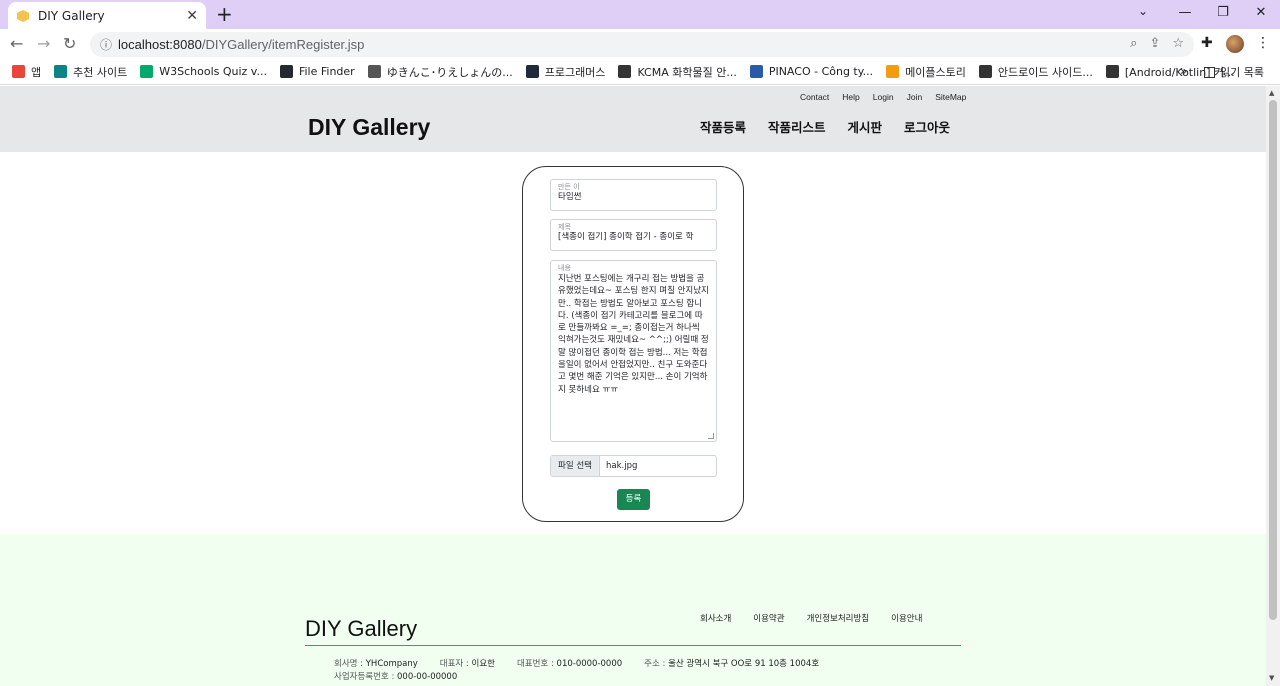 Image resolution: width=1280 pixels, height=686 pixels. Describe the element at coordinates (349, 664) in the screenshot. I see `company-name-label: 회사명 :` at that location.